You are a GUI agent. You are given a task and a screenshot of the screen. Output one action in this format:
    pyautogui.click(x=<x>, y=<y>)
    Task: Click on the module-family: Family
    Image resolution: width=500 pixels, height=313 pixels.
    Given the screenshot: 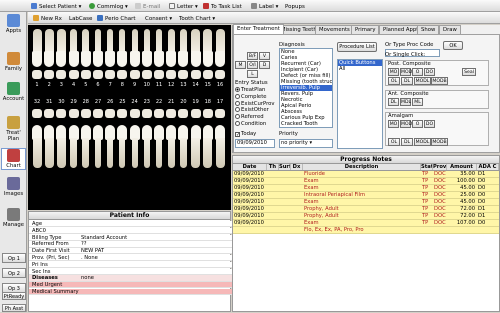 What is the action you would take?
    pyautogui.click(x=13, y=62)
    